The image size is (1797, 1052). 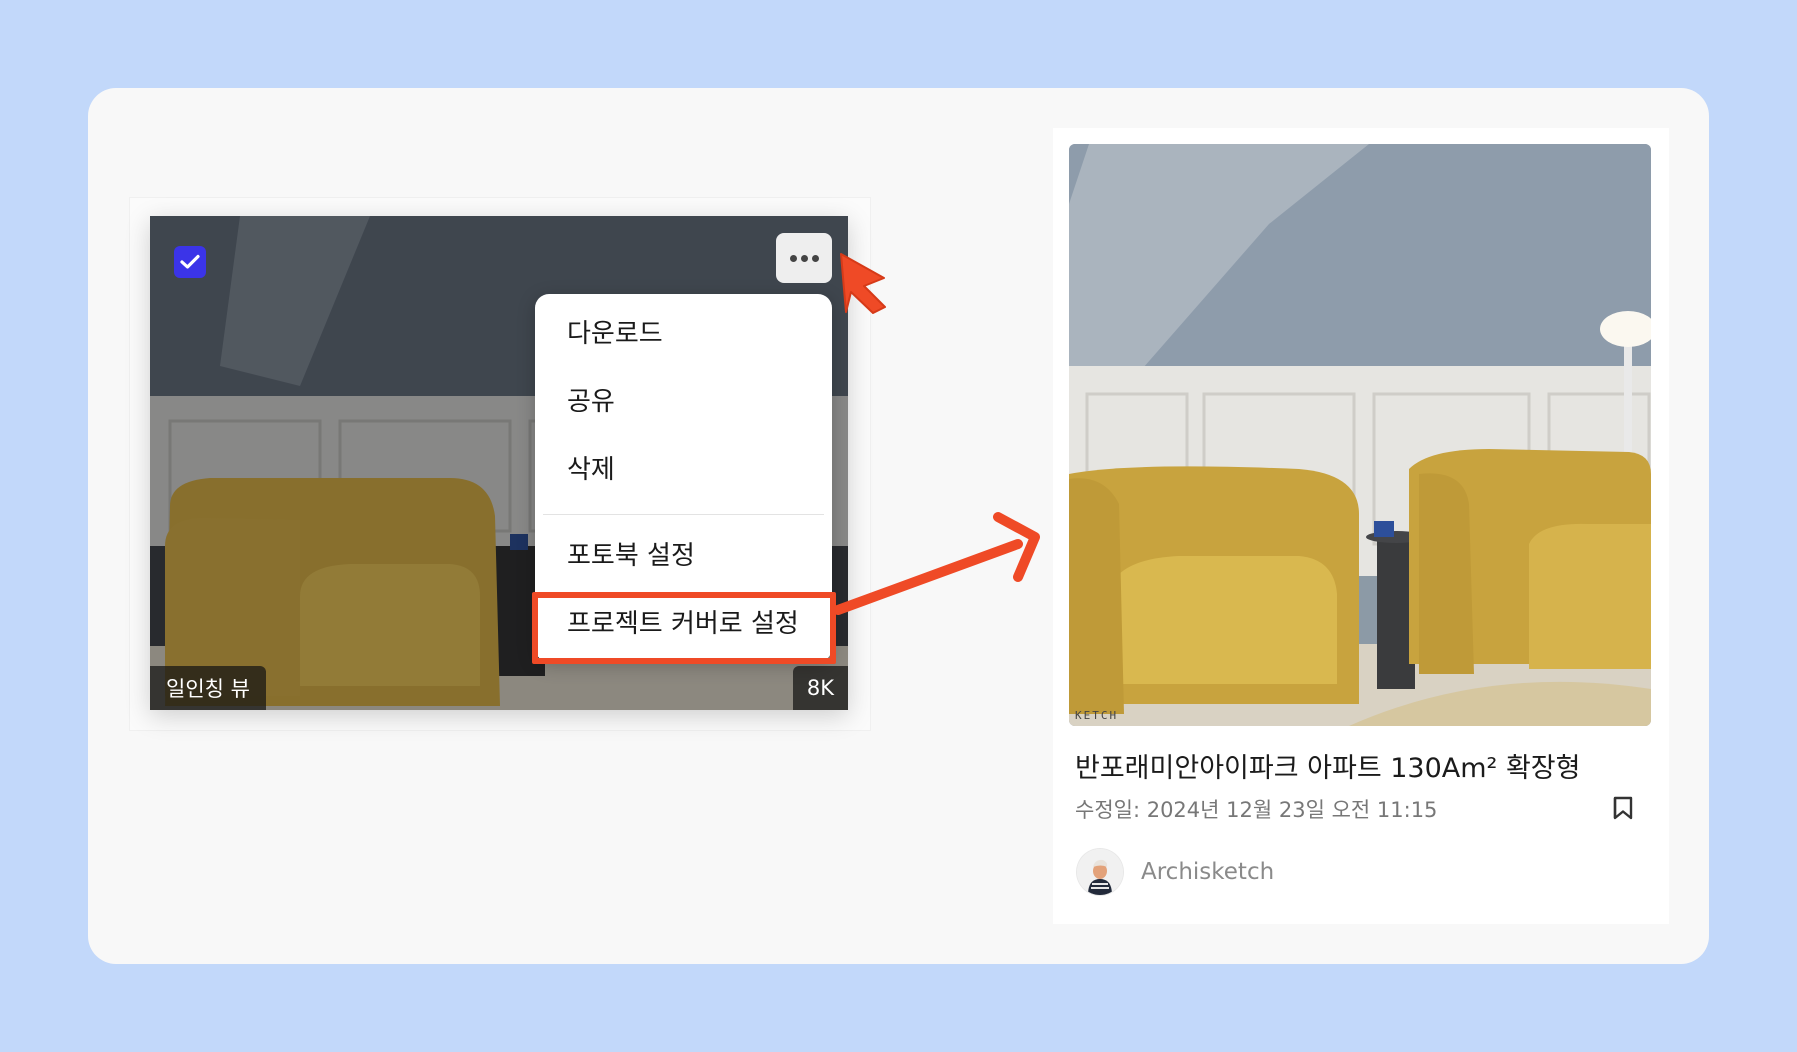 What do you see at coordinates (1256, 810) in the screenshot?
I see `modified-date: 수정일: 2024년 12월 23일 오전 11:15` at bounding box center [1256, 810].